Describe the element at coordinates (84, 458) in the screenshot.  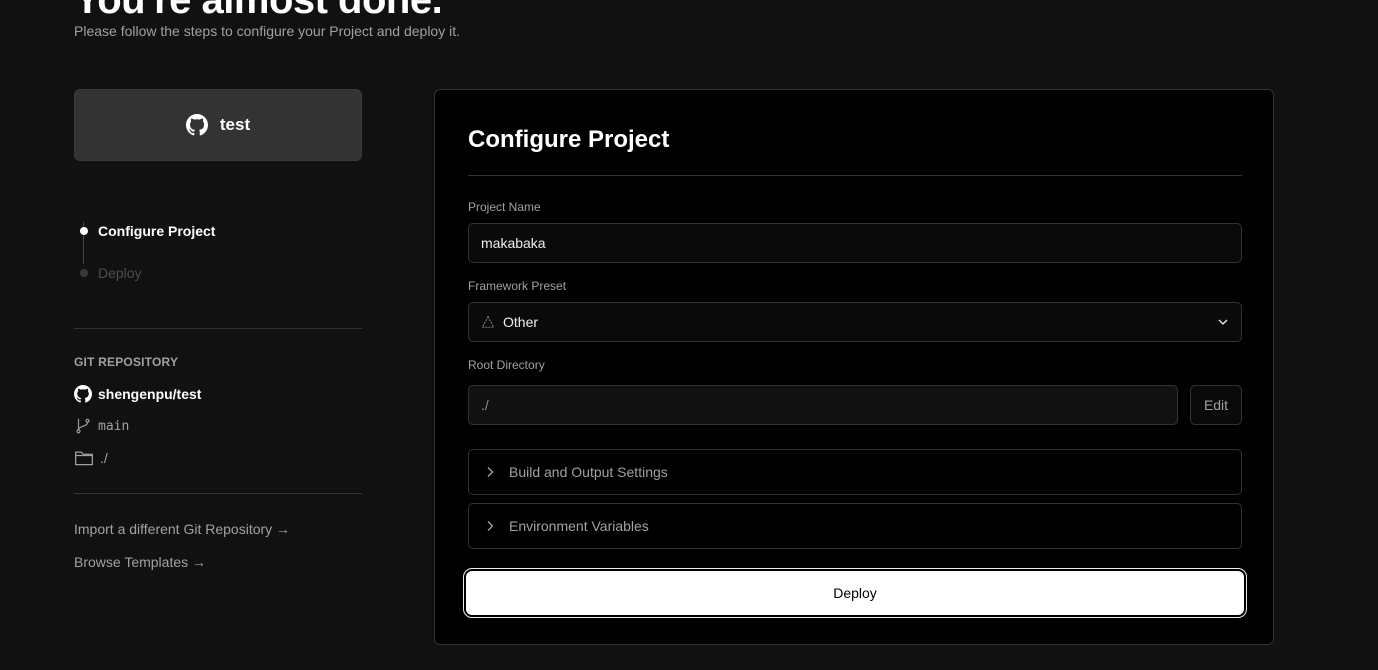
I see `folder-icon` at that location.